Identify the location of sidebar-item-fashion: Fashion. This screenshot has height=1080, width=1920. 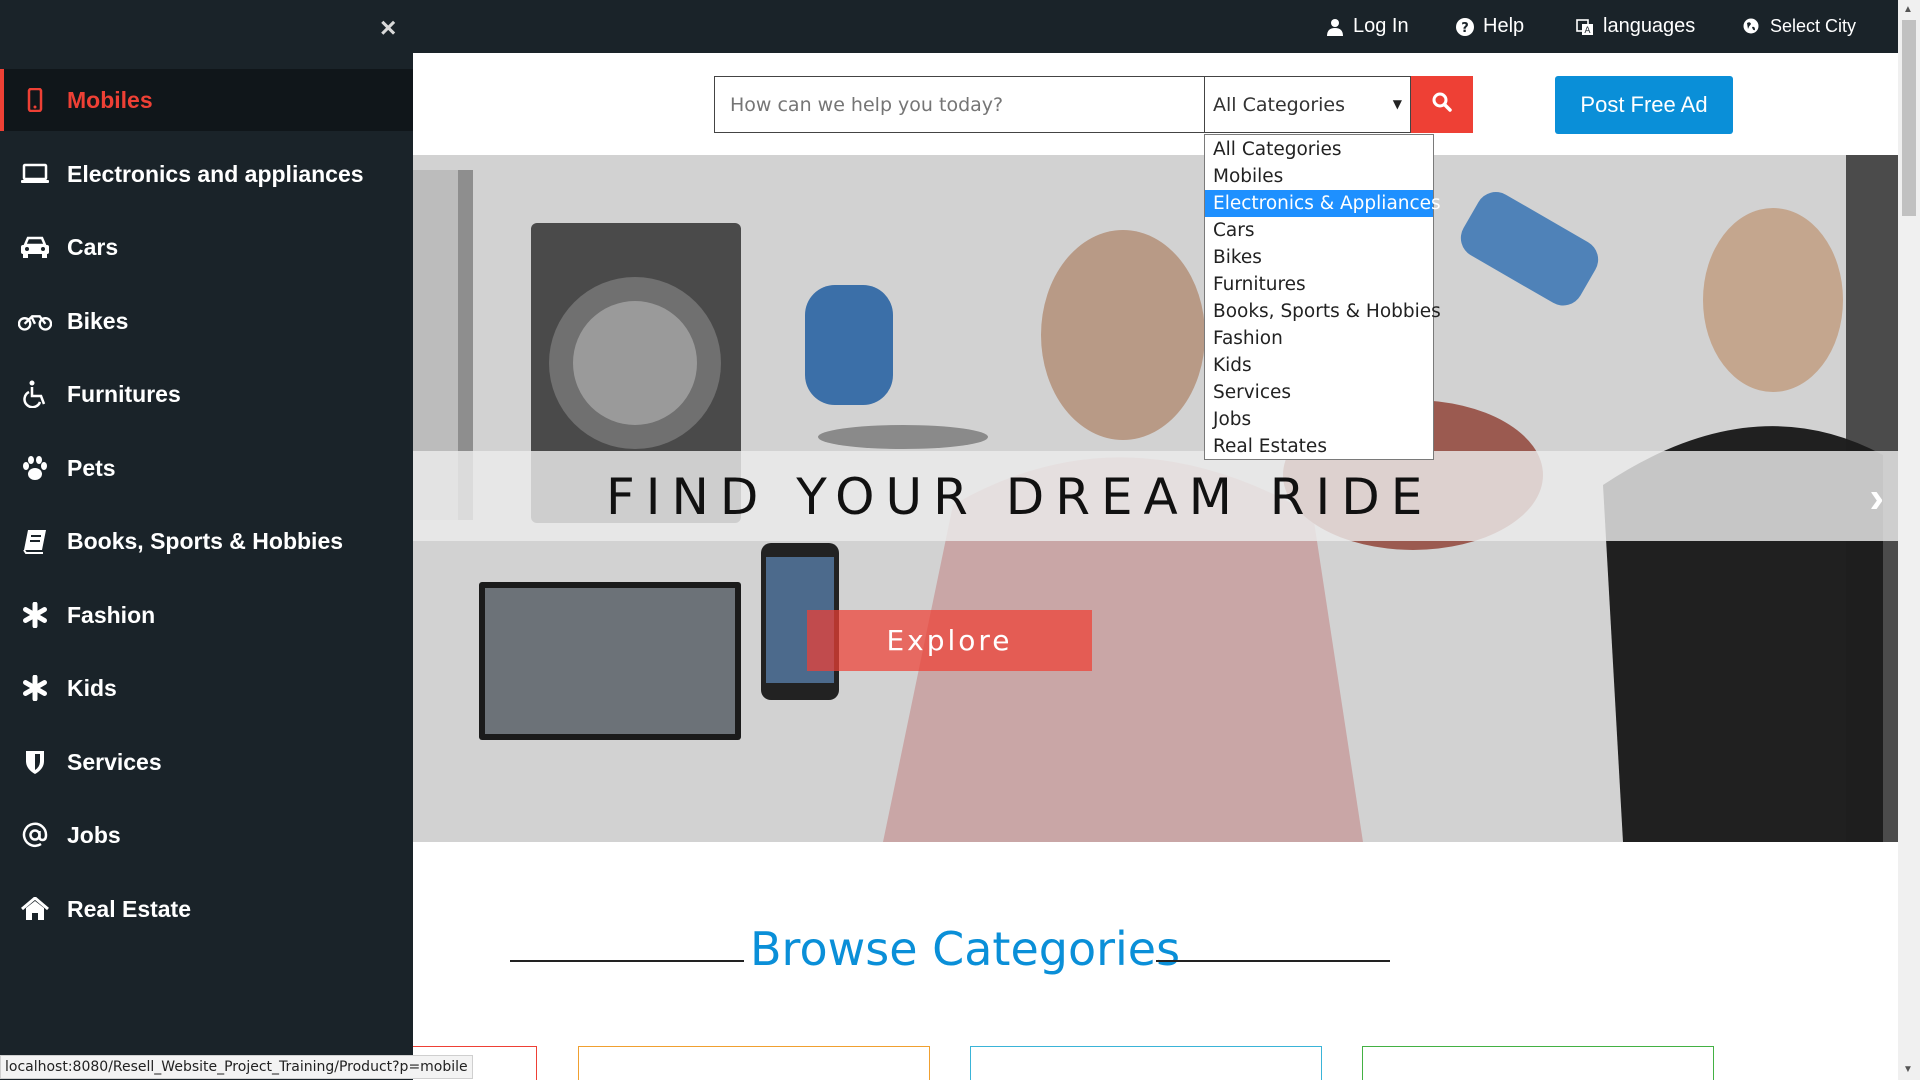
(206, 615).